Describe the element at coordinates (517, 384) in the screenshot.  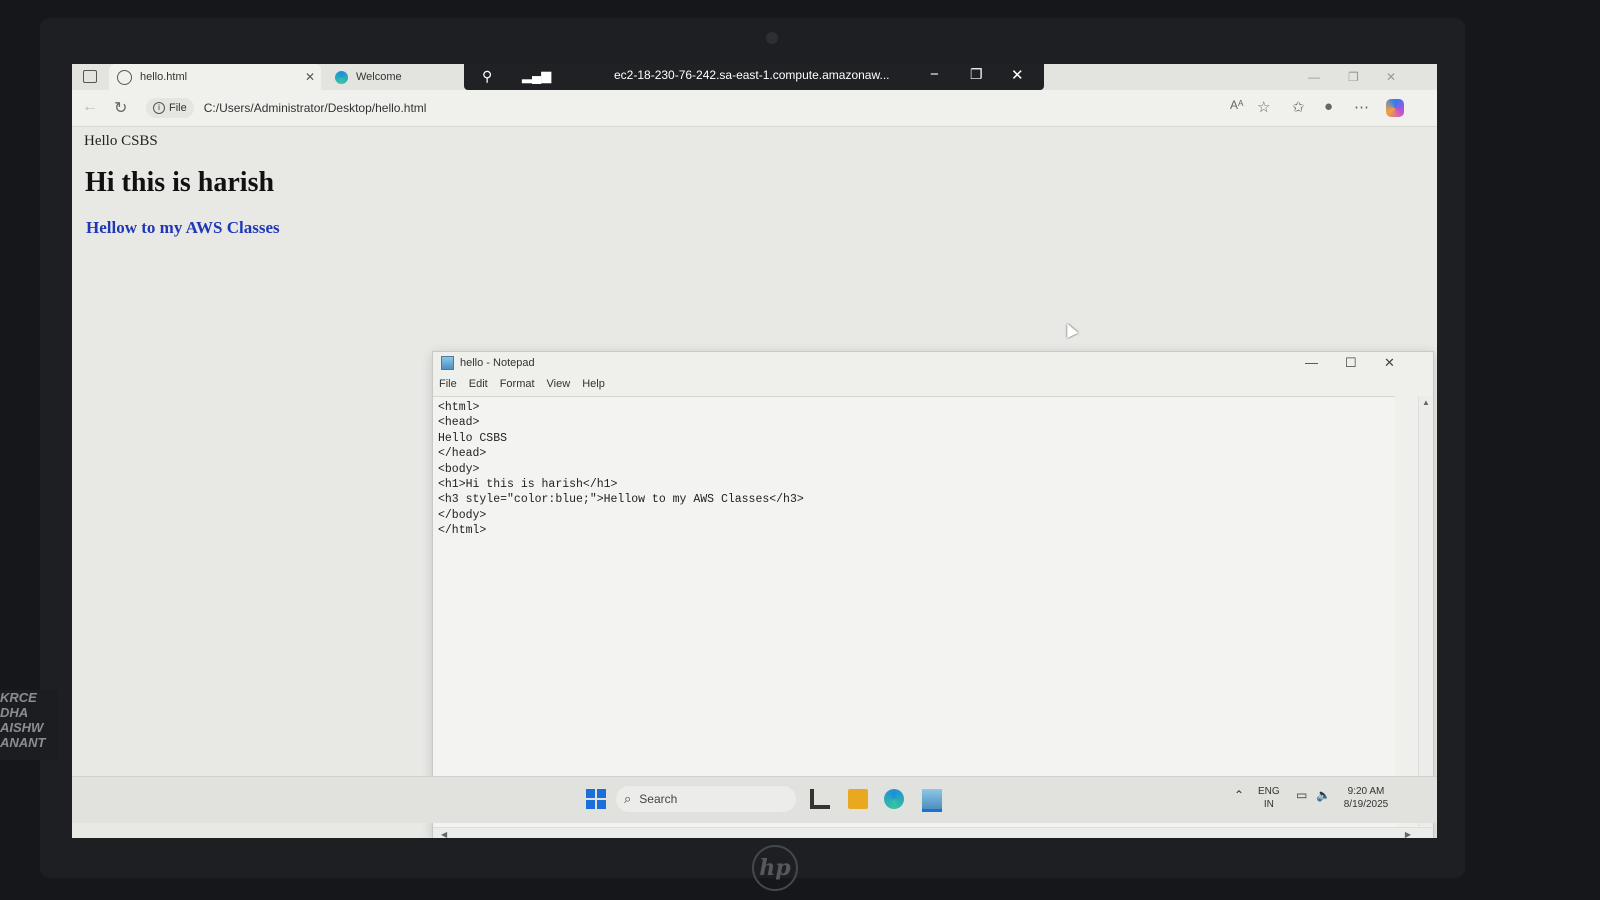
I see `menu-format: Format` at that location.